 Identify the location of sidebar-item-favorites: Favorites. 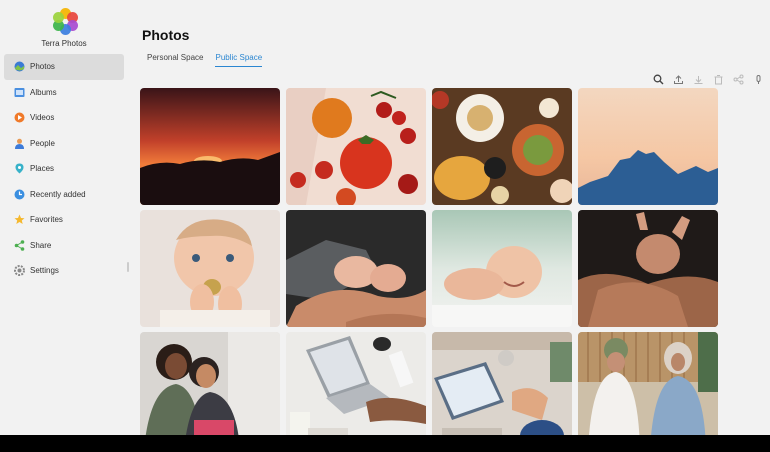
(64, 220).